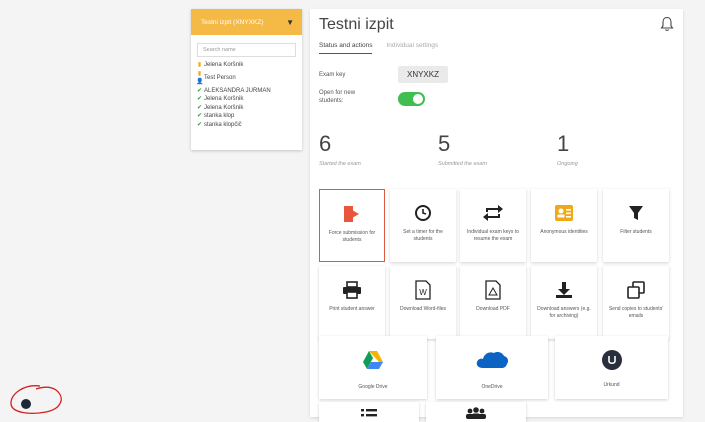 This screenshot has width=705, height=422. Describe the element at coordinates (340, 149) in the screenshot. I see `stat-started: 6 Started the exam` at that location.